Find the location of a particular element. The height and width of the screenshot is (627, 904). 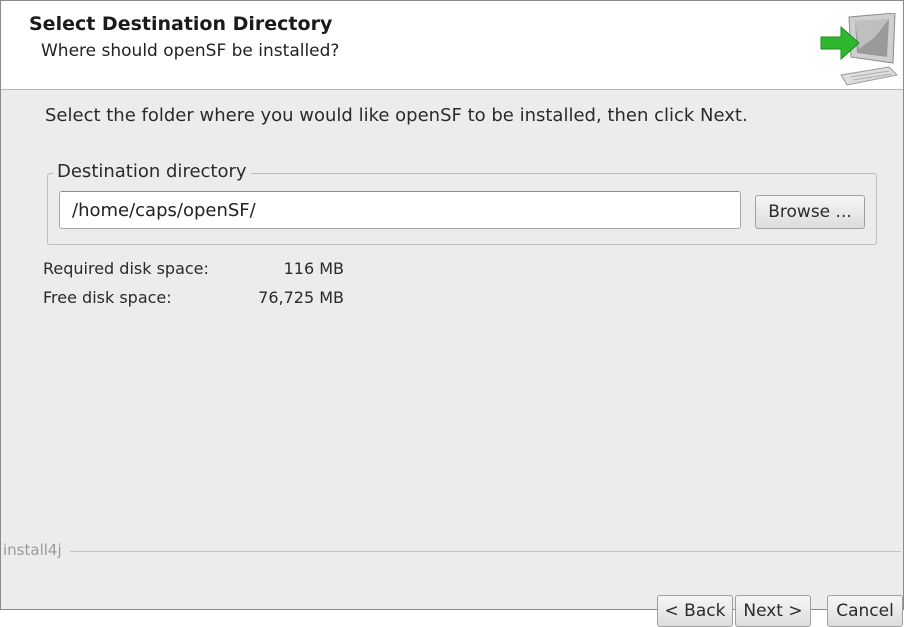

destination-legend: Destination directory is located at coordinates (152, 171).